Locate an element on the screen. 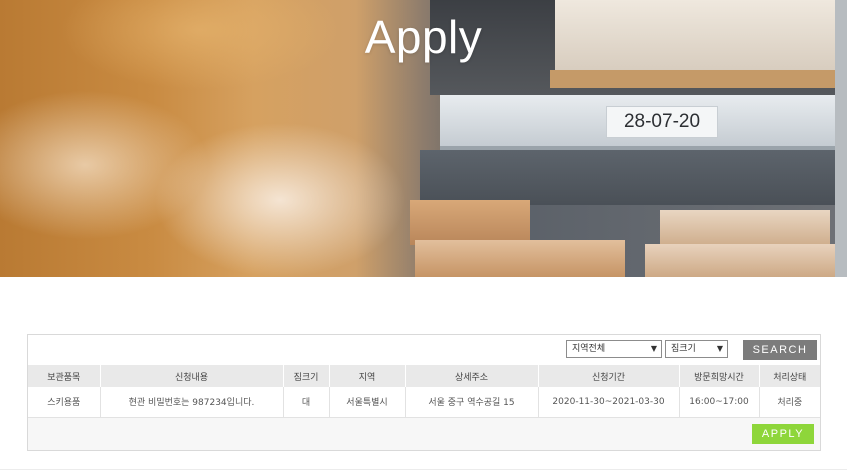 The image size is (847, 473). hero-shelf-label: 28-07-20 is located at coordinates (662, 121).